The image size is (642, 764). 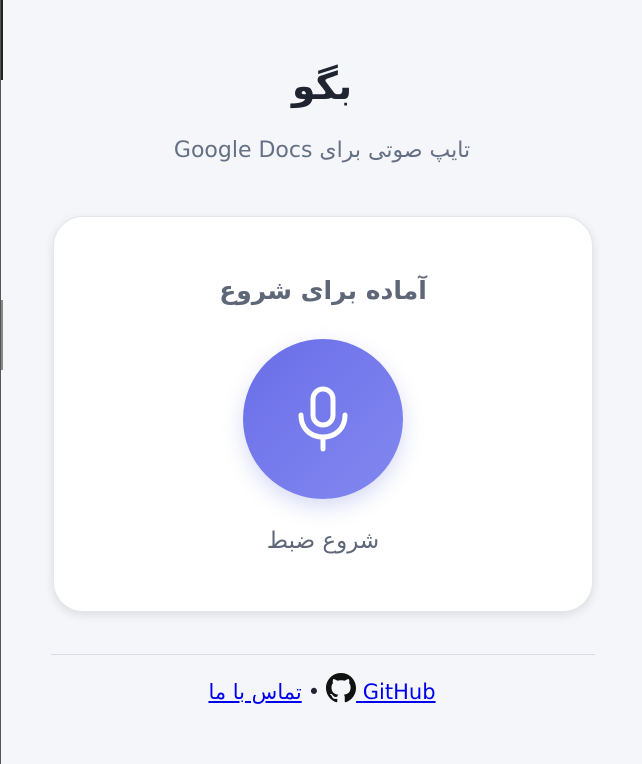 I want to click on github-link: GitHub, so click(x=381, y=692).